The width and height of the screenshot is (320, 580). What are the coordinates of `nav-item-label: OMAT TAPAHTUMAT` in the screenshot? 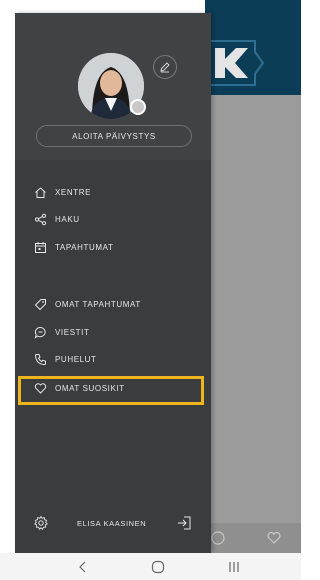 It's located at (98, 304).